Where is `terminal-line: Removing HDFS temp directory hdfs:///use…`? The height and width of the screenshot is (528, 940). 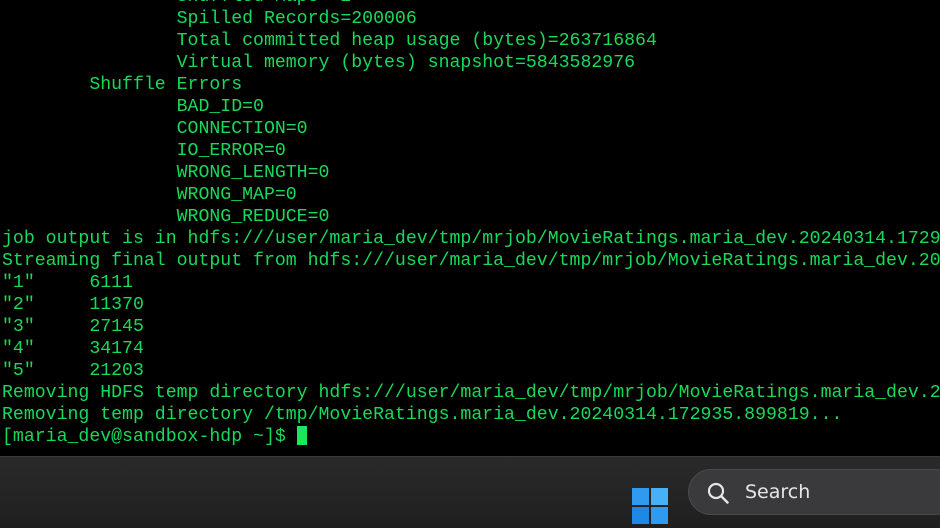
terminal-line: Removing HDFS temp directory hdfs:///use… is located at coordinates (471, 393).